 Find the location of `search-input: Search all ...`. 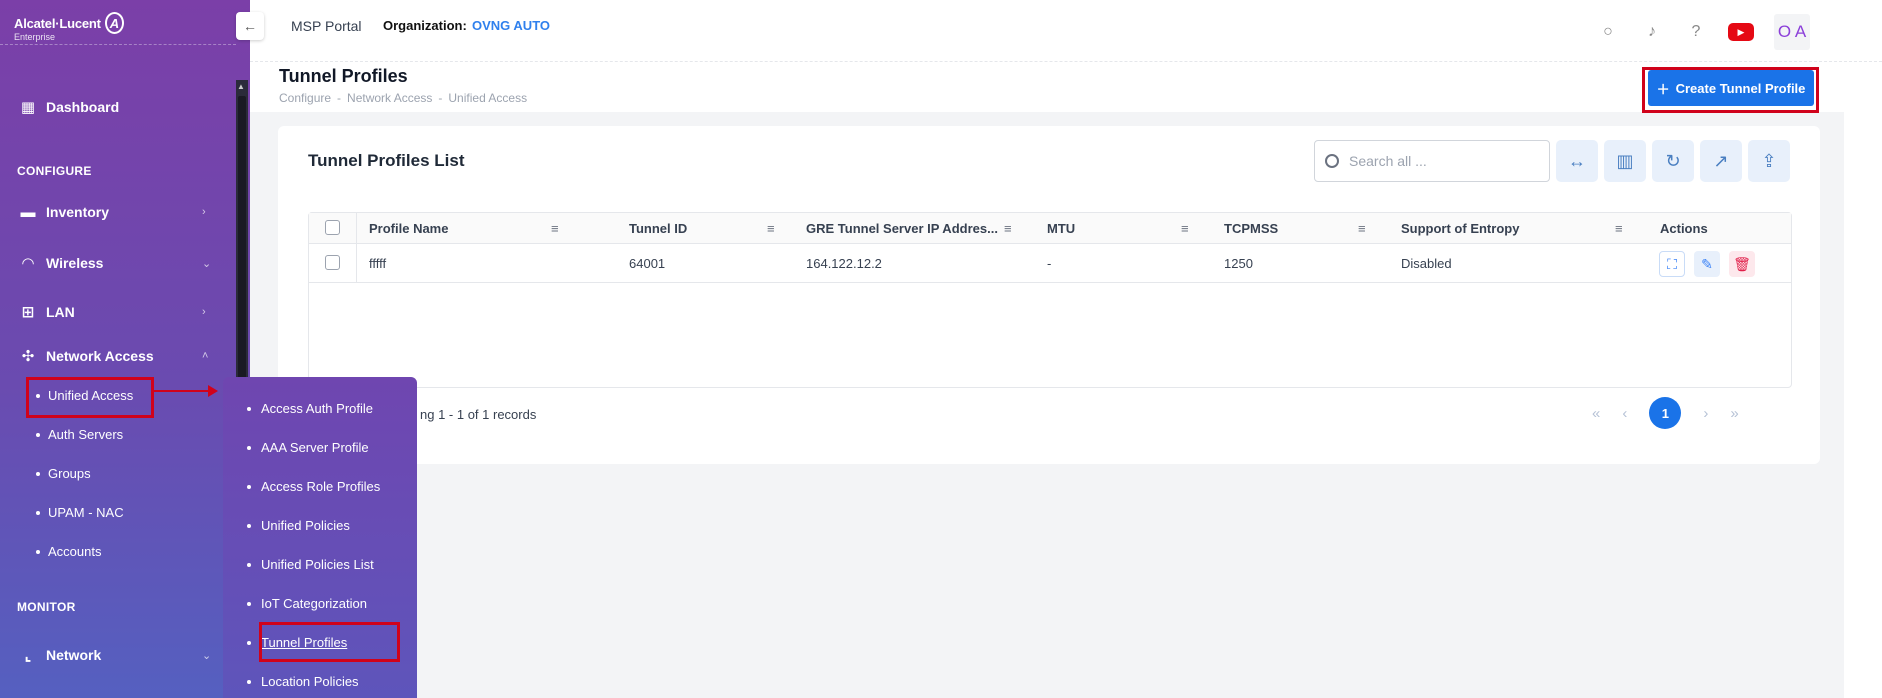

search-input: Search all ... is located at coordinates (1432, 161).